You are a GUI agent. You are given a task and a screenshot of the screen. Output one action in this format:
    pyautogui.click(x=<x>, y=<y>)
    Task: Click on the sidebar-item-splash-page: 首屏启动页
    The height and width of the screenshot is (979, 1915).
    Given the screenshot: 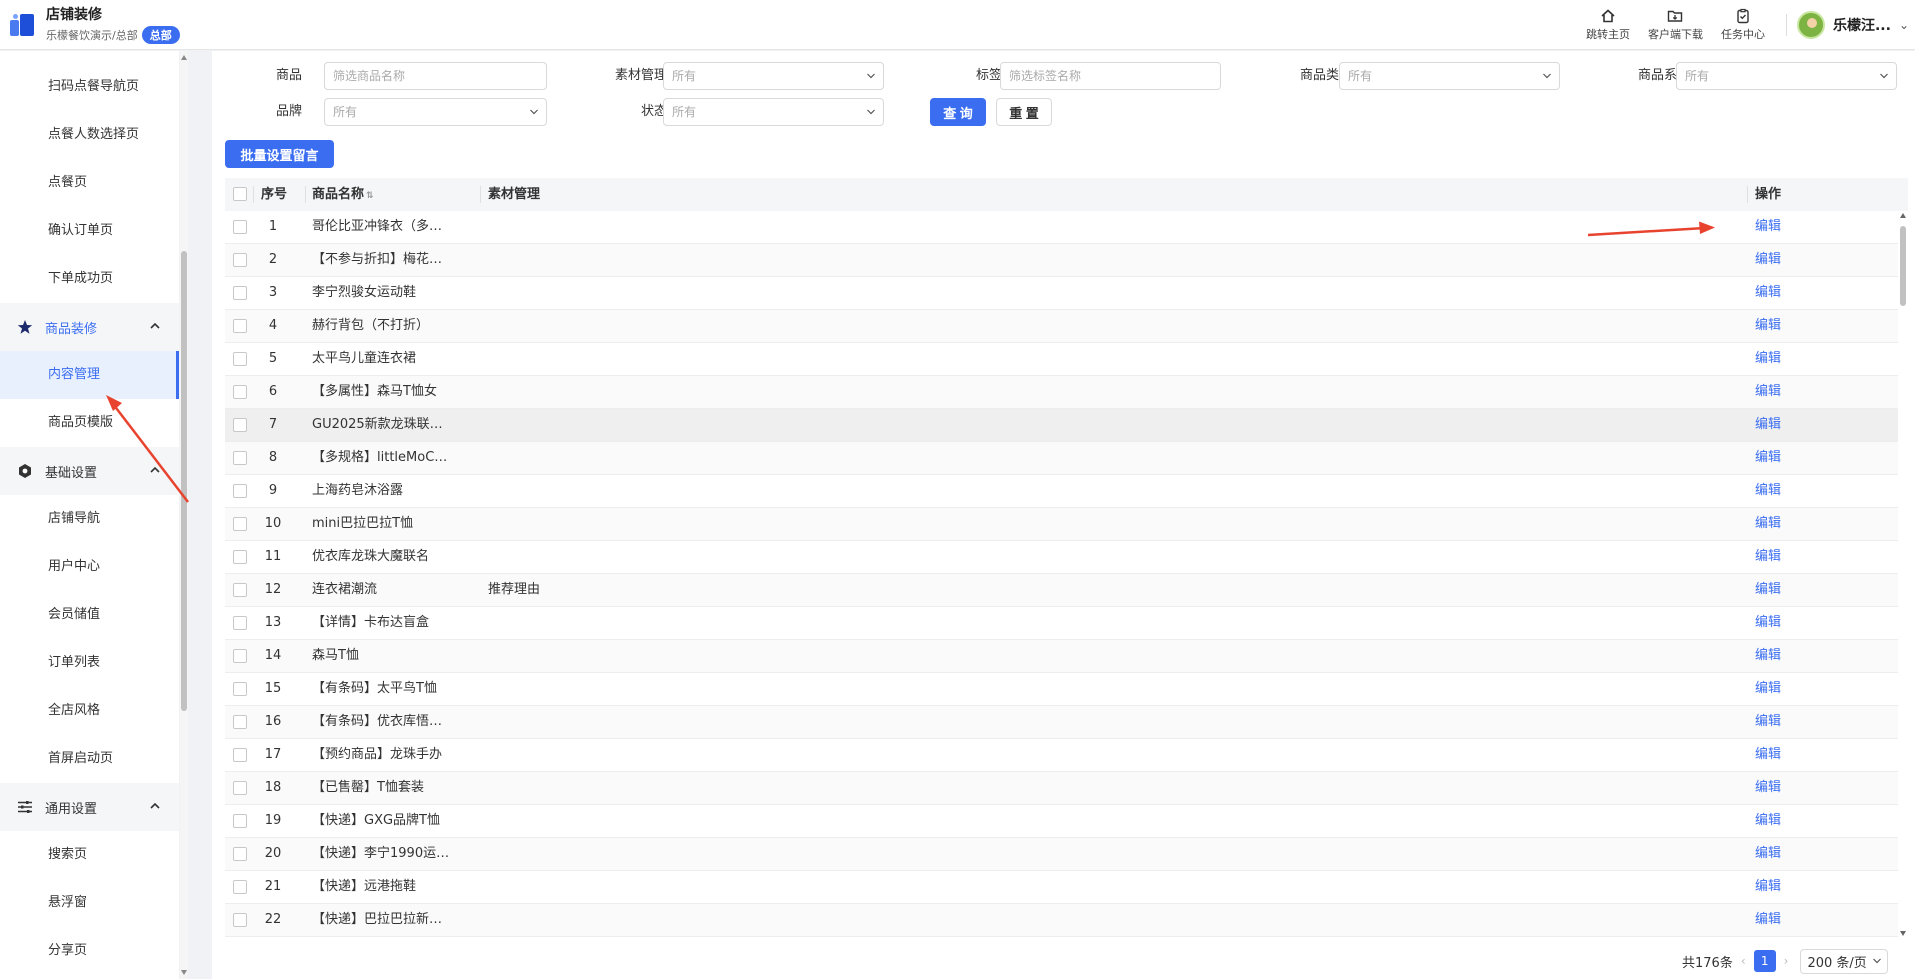 What is the action you would take?
    pyautogui.click(x=89, y=759)
    